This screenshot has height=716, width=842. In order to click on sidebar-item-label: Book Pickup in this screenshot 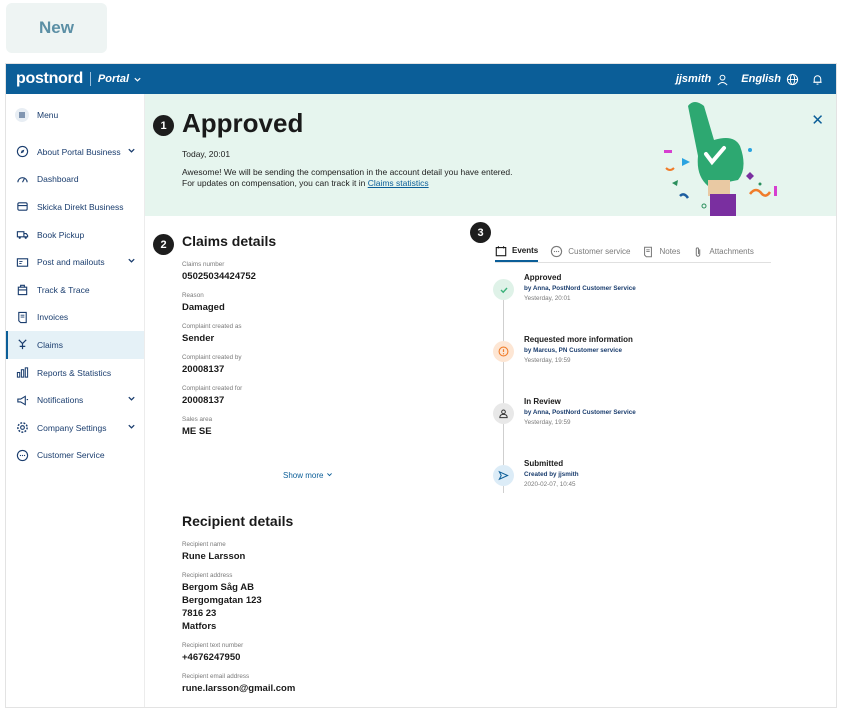, I will do `click(61, 234)`.